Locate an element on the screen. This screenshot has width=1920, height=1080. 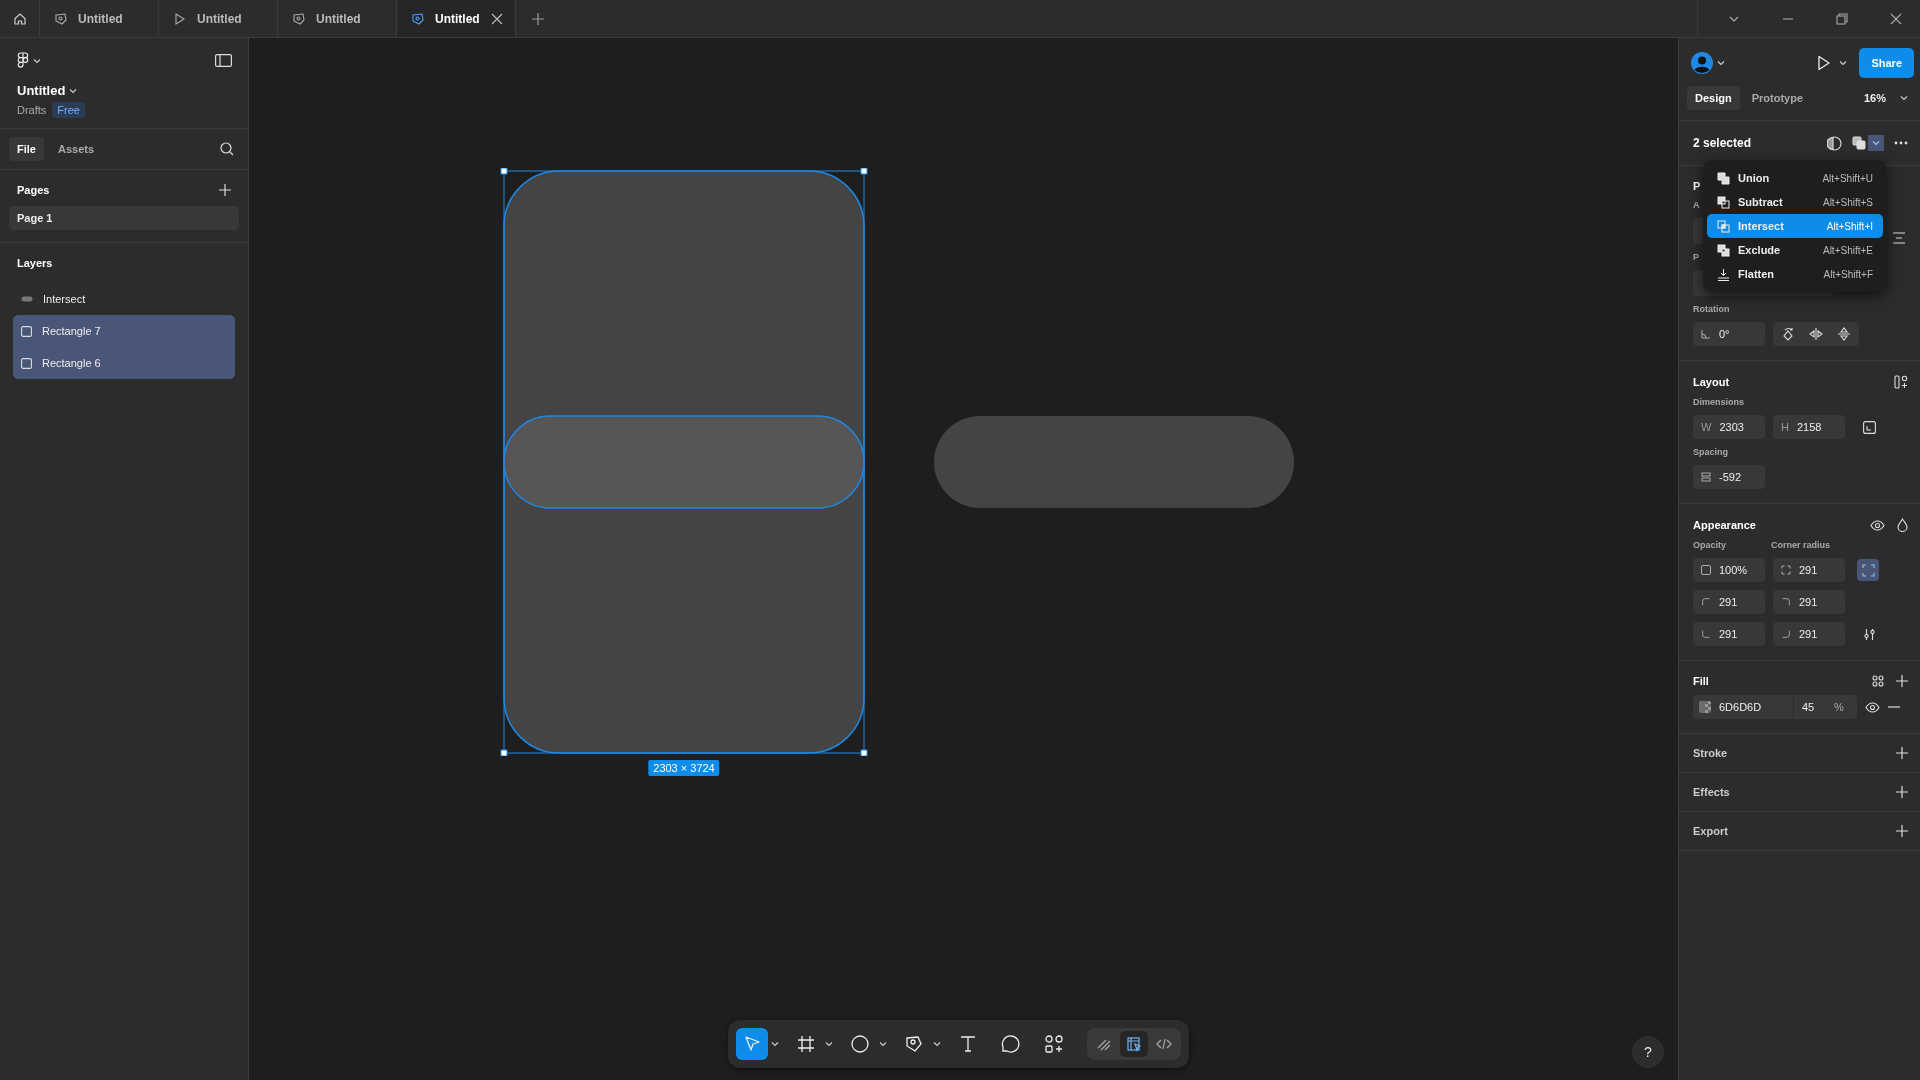
page-item: Page 1 is located at coordinates (124, 218).